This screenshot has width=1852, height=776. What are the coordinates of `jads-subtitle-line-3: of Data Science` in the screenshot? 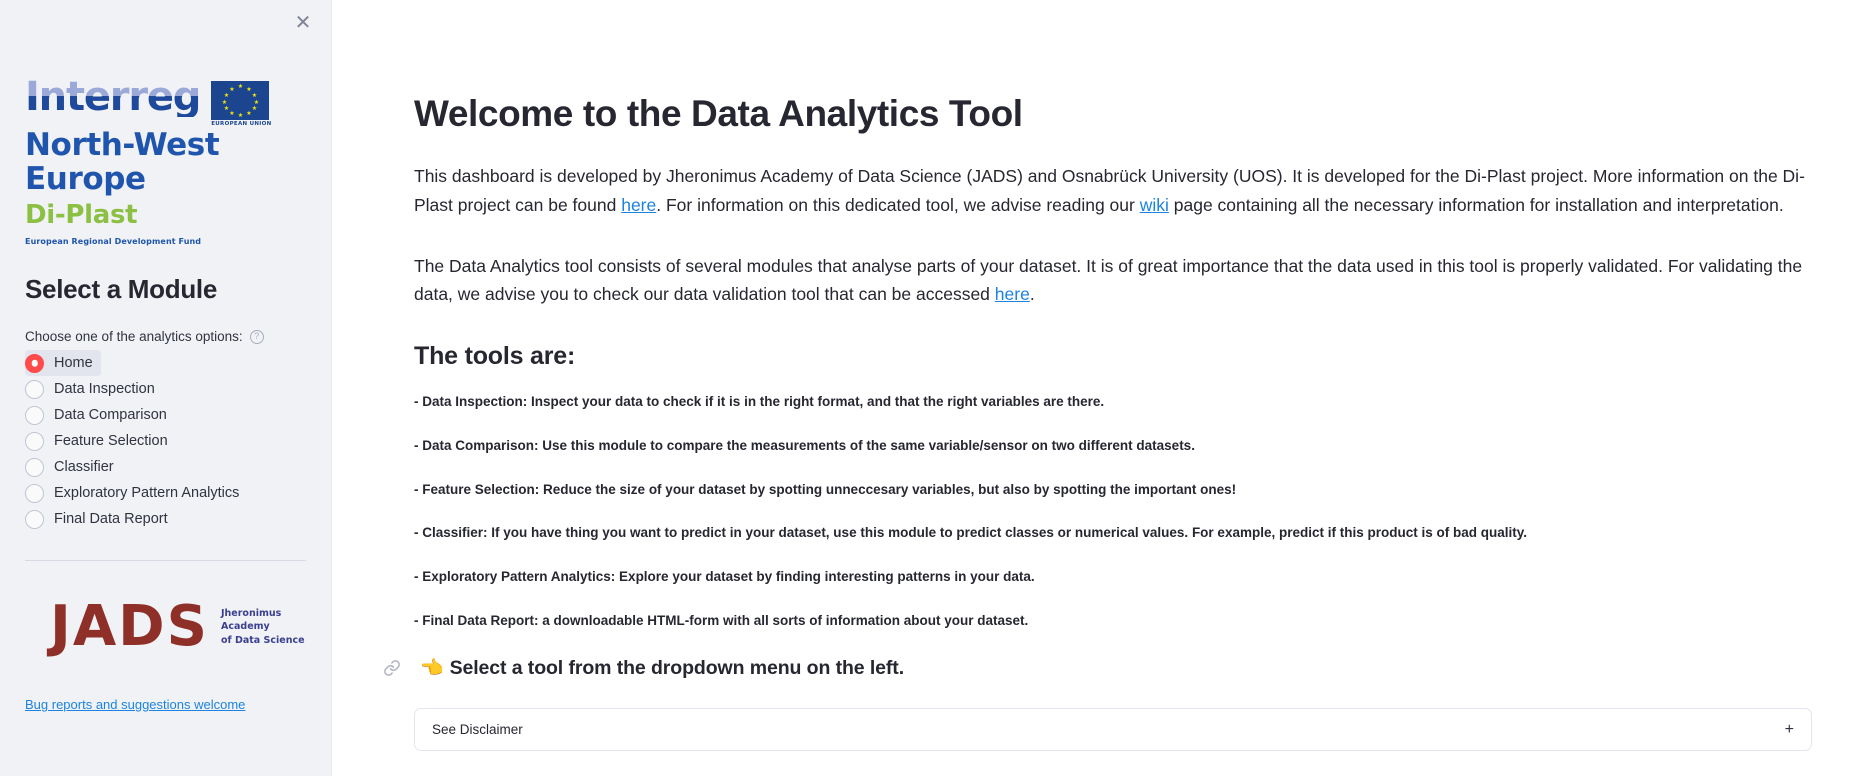 It's located at (263, 641).